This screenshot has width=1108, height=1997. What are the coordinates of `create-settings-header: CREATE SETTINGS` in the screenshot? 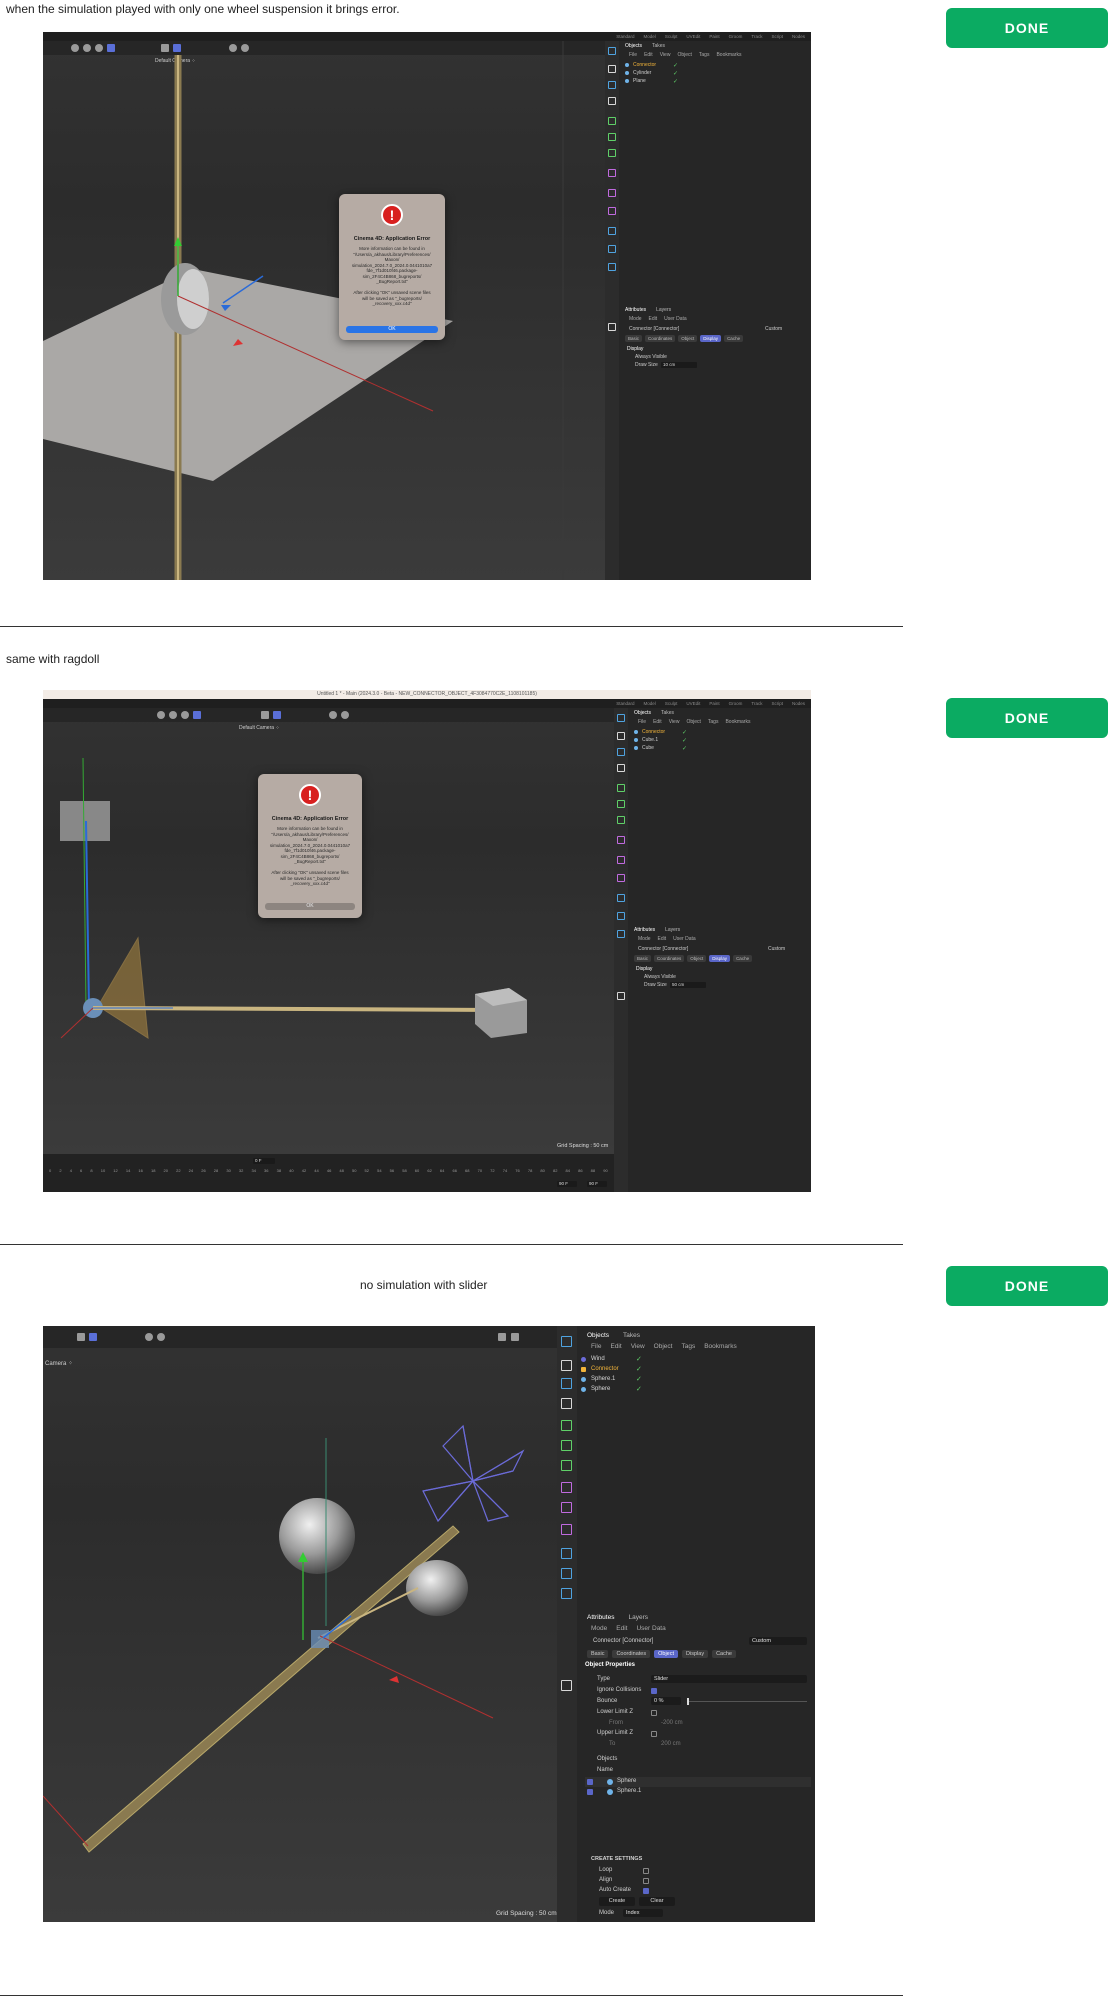 It's located at (616, 1859).